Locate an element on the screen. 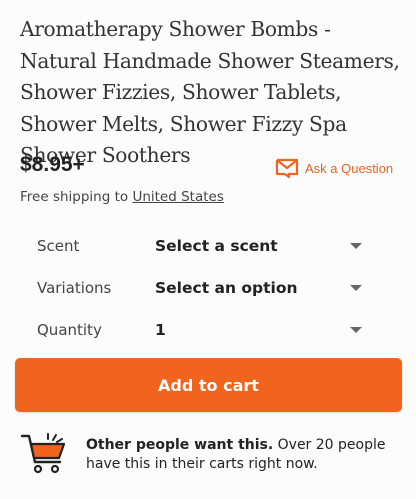 Image resolution: width=416 pixels, height=499 pixels. option-row-quantity: Quantity 1 is located at coordinates (208, 330).